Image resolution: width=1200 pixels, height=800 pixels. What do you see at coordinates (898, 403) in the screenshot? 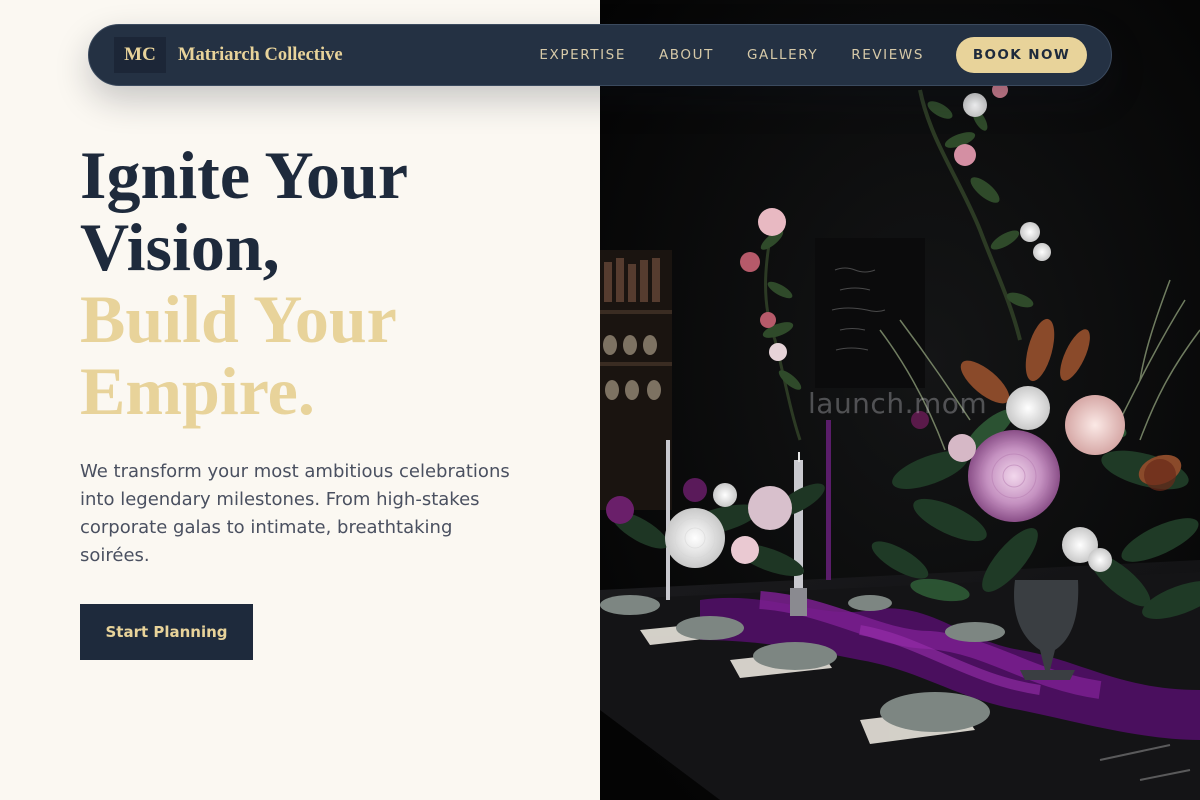
I see `watermark-text: launch.mom` at bounding box center [898, 403].